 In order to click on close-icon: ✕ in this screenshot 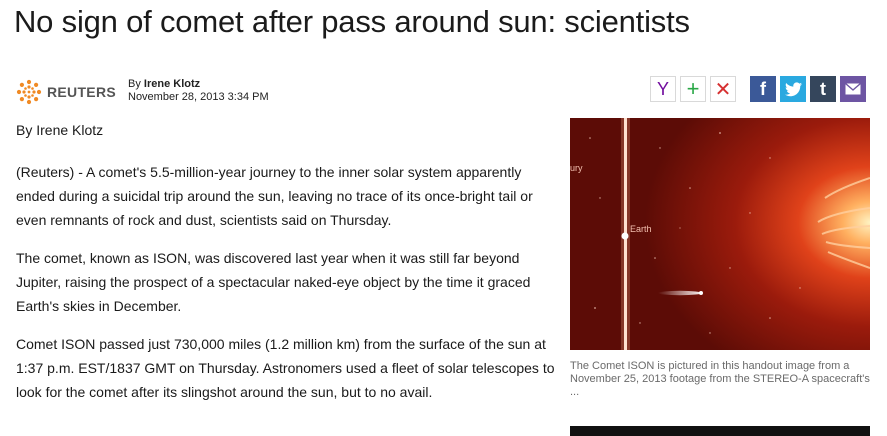, I will do `click(723, 89)`.